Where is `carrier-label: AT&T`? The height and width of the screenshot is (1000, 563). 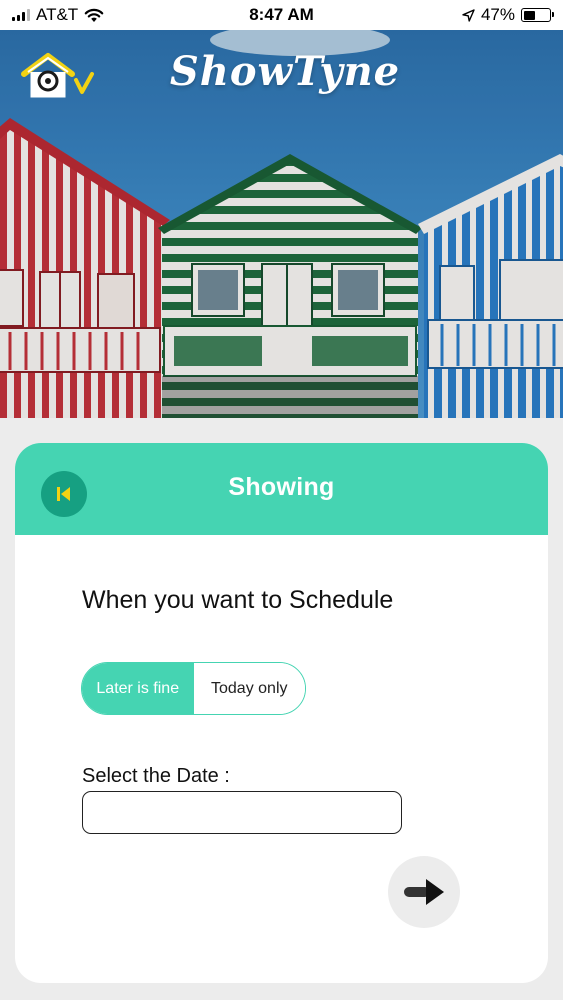
carrier-label: AT&T is located at coordinates (57, 14).